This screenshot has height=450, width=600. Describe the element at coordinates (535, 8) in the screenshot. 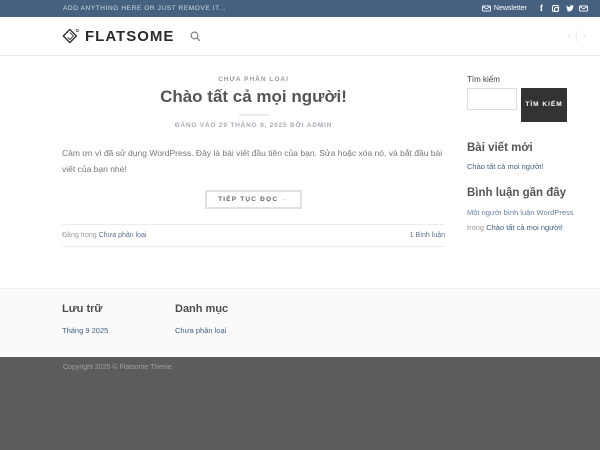

I see `topbar-right: Newsletter f` at that location.